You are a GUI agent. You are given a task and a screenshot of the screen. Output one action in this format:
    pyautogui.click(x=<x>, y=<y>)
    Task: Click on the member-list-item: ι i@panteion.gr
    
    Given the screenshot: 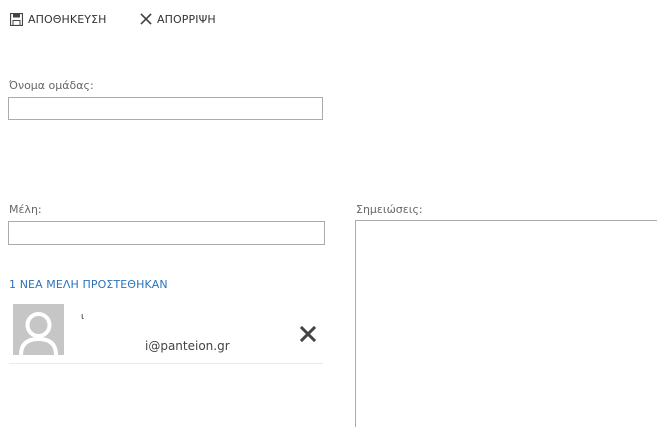 What is the action you would take?
    pyautogui.click(x=166, y=333)
    